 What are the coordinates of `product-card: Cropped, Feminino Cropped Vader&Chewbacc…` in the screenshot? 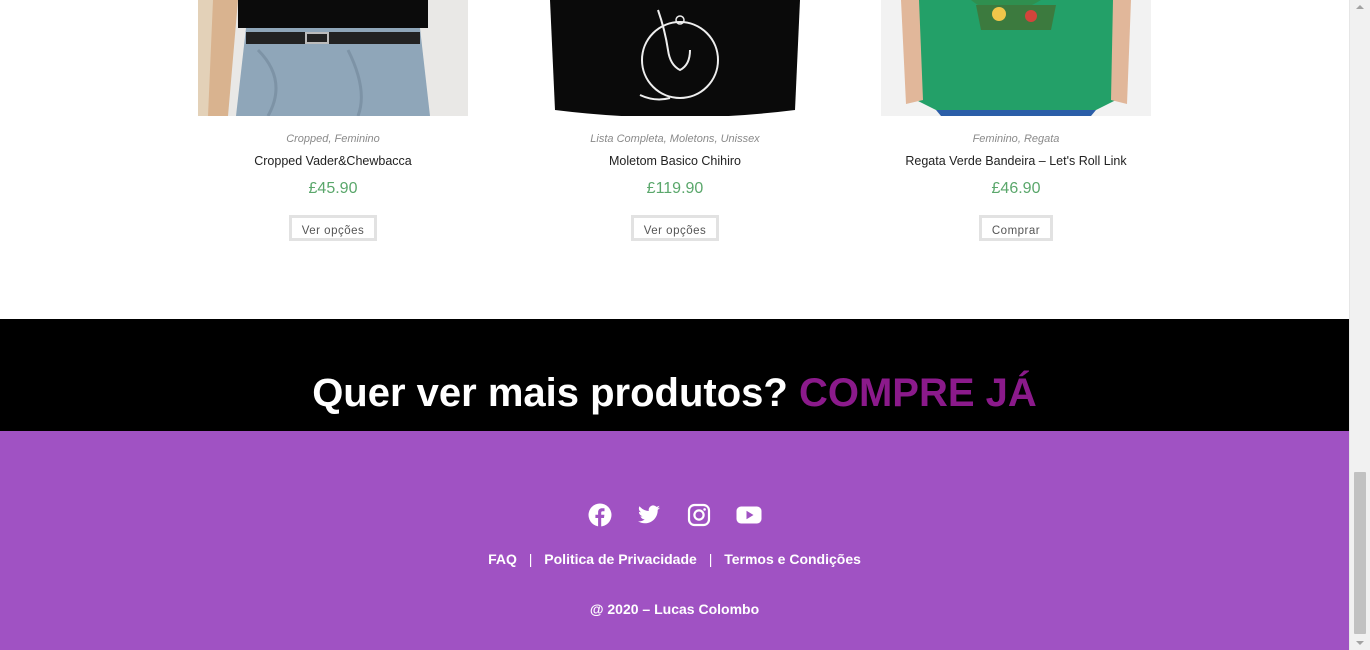 It's located at (333, 120).